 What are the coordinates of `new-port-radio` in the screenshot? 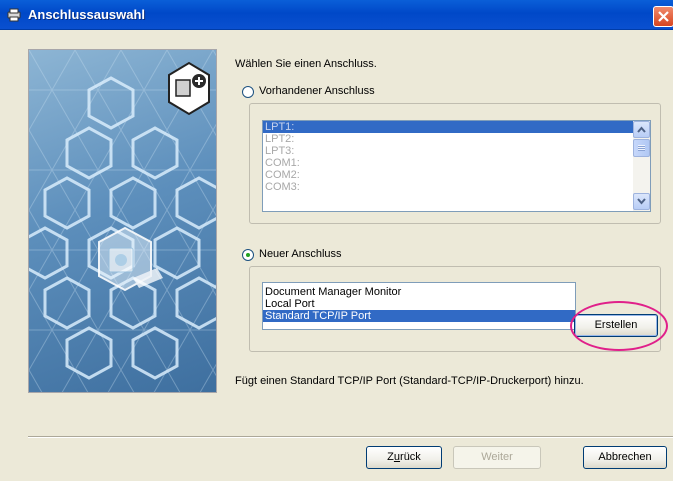 It's located at (248, 255).